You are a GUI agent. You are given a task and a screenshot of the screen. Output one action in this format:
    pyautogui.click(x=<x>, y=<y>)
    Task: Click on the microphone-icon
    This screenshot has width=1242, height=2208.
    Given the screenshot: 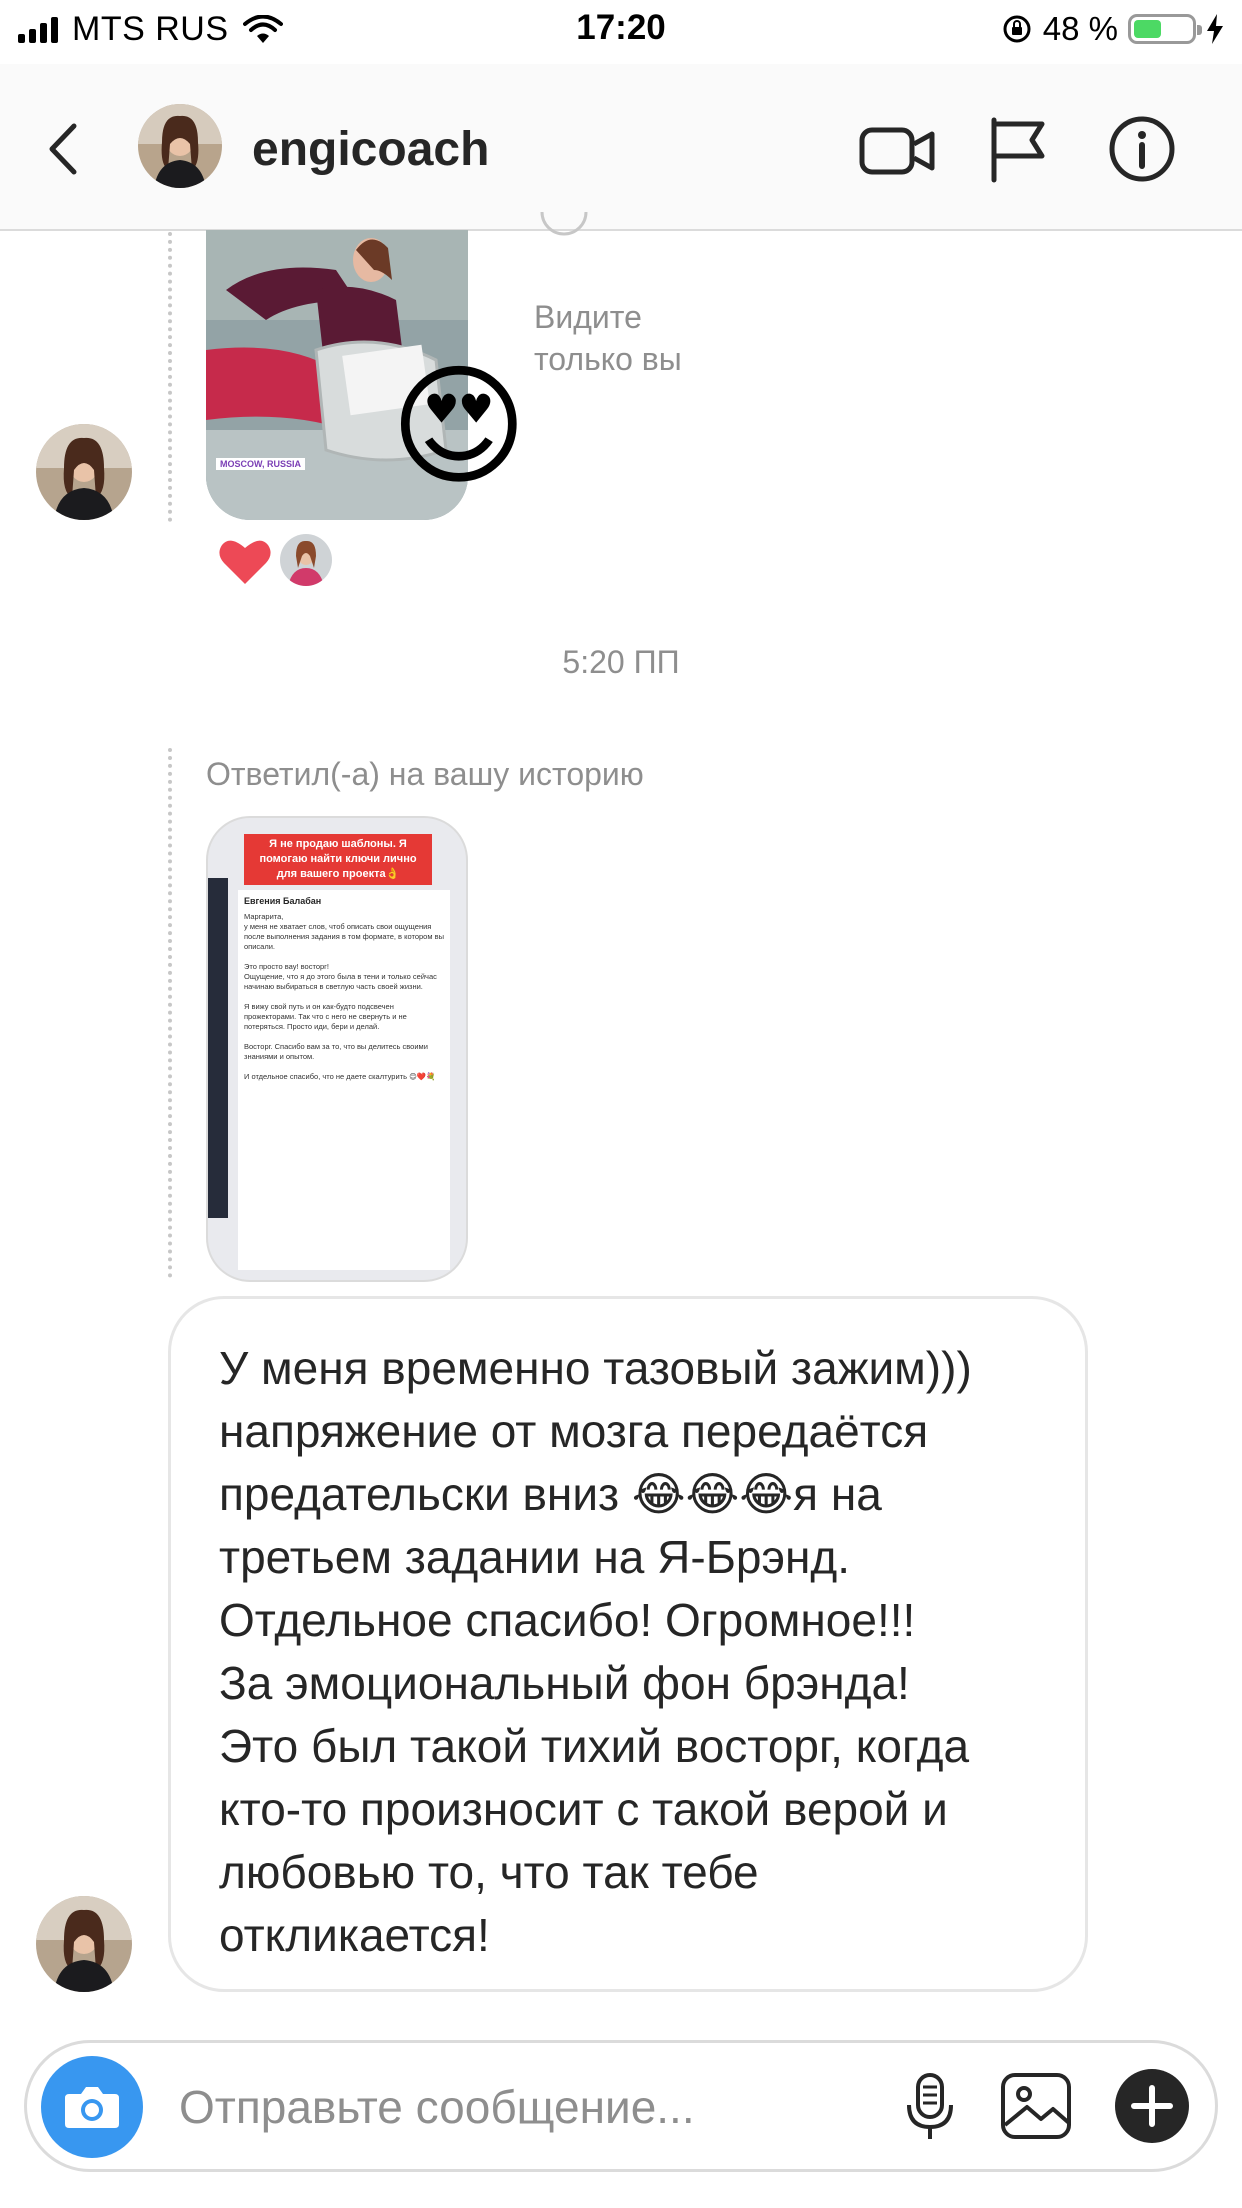 What is the action you would take?
    pyautogui.click(x=930, y=2106)
    